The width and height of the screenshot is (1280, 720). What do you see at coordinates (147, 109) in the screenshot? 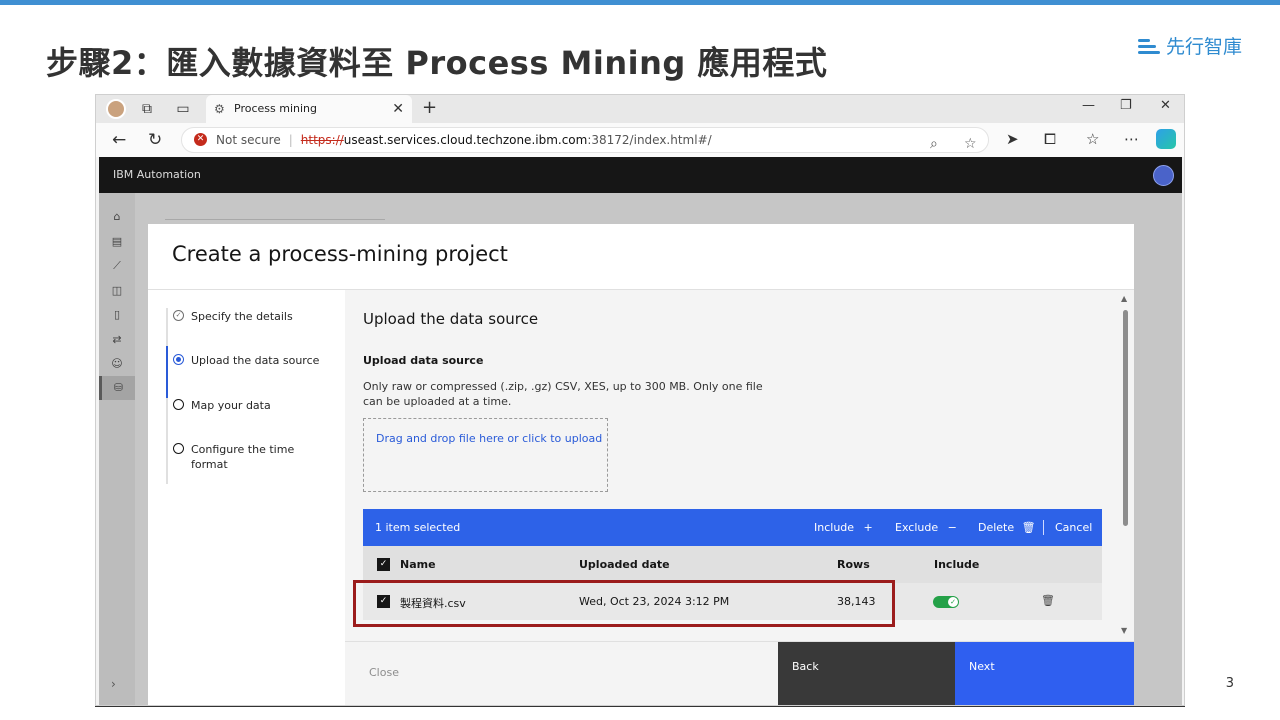
I see `workspaces-icon: ⧉` at bounding box center [147, 109].